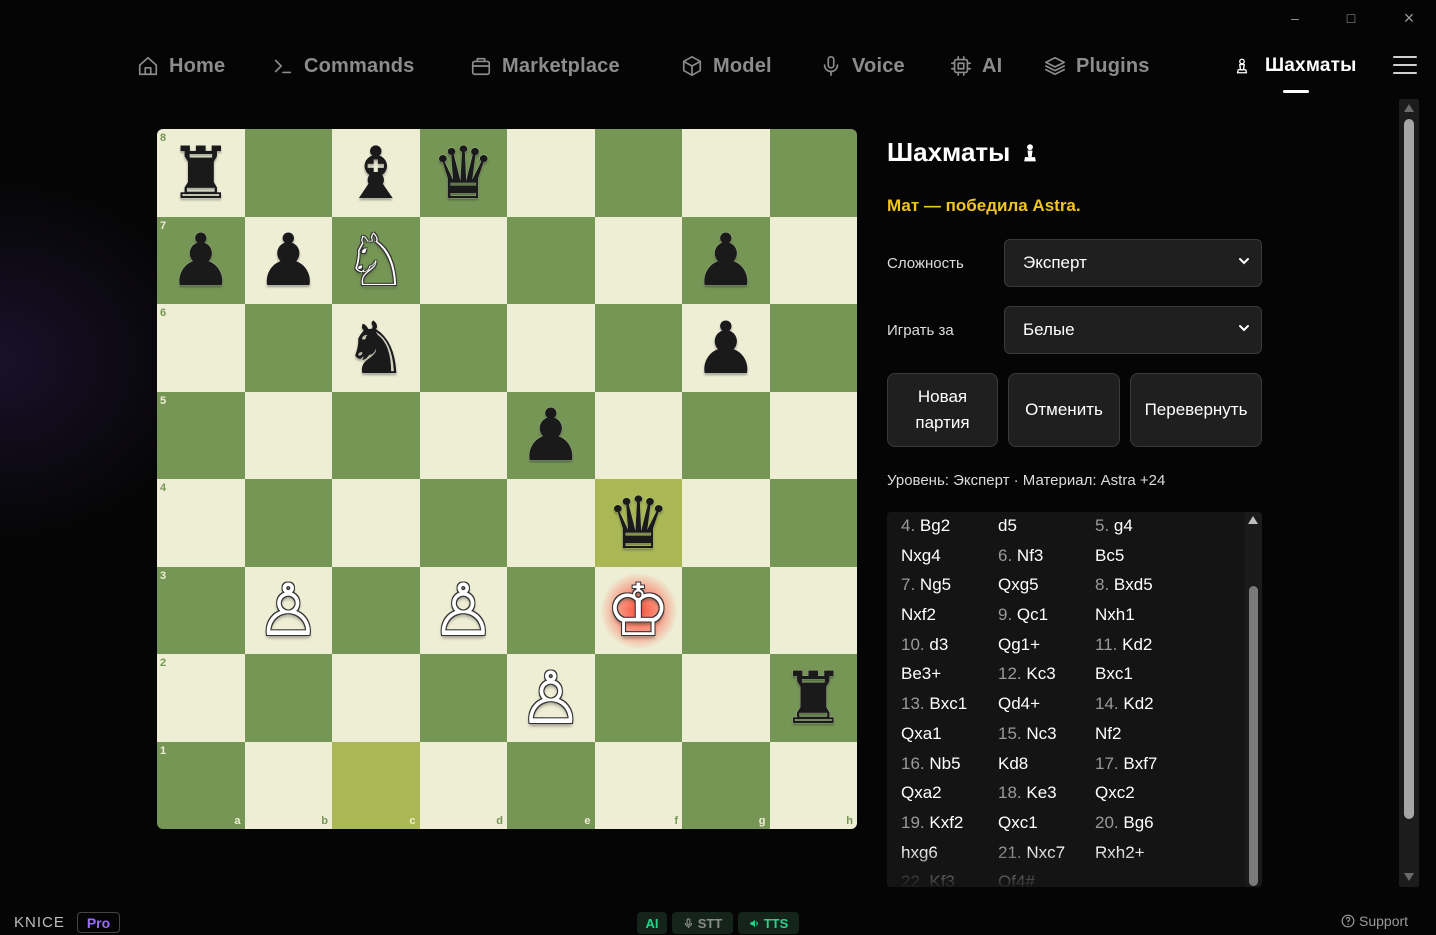 Image resolution: width=1436 pixels, height=935 pixels. What do you see at coordinates (551, 348) in the screenshot?
I see `square-e6` at bounding box center [551, 348].